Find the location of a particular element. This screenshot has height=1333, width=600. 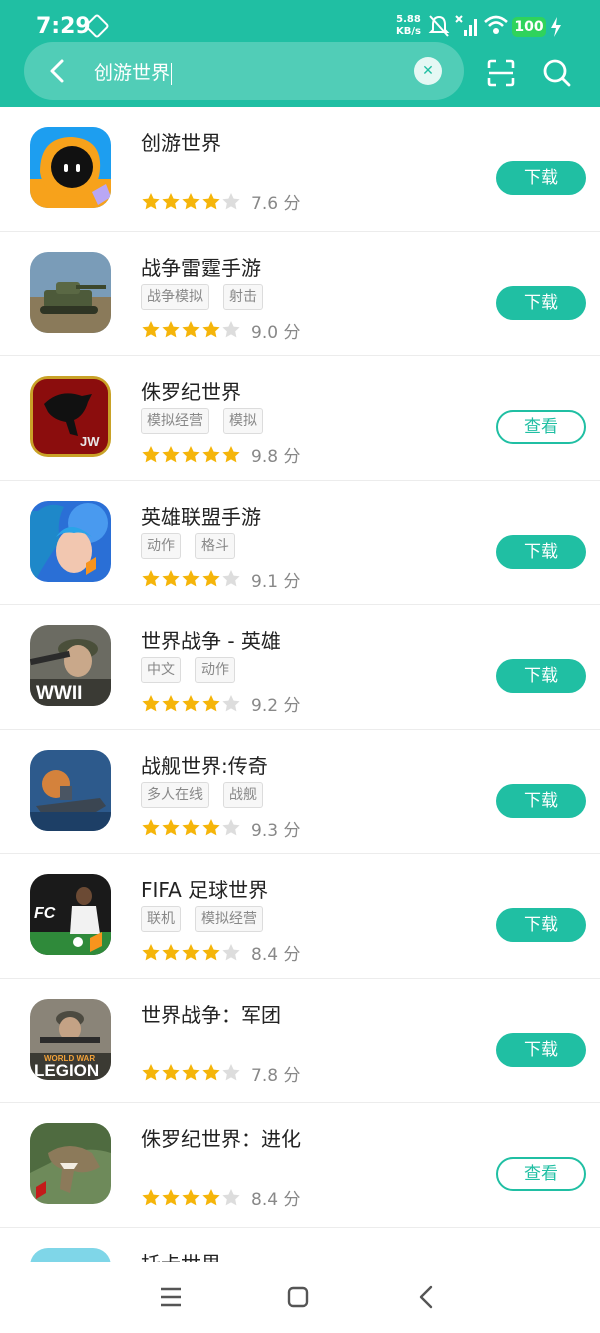

app-icon-jurassic-world-evolution is located at coordinates (70, 1163).